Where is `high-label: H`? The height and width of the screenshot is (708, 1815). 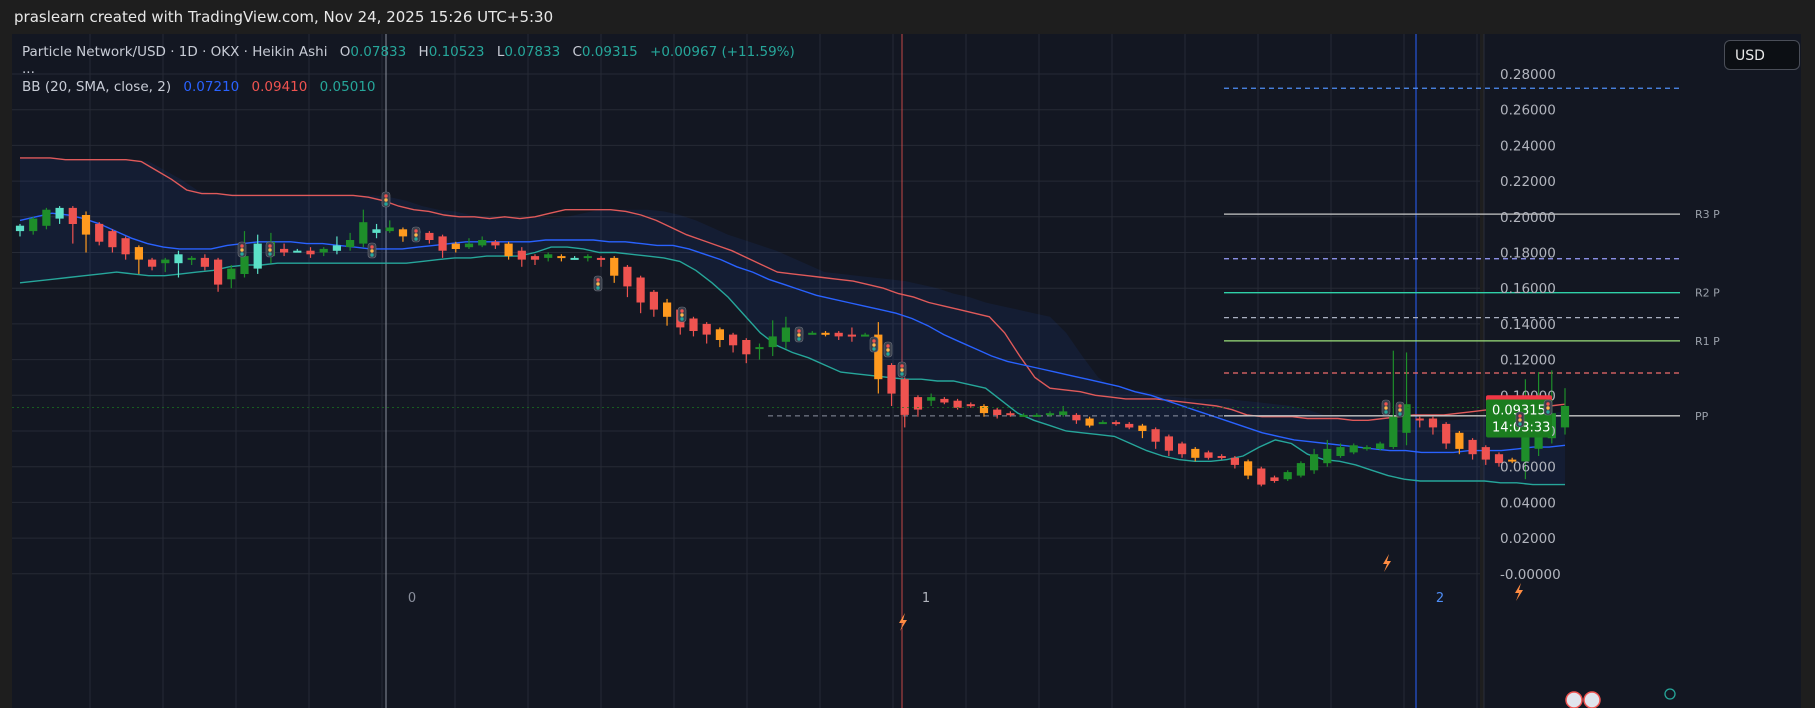
high-label: H is located at coordinates (423, 52).